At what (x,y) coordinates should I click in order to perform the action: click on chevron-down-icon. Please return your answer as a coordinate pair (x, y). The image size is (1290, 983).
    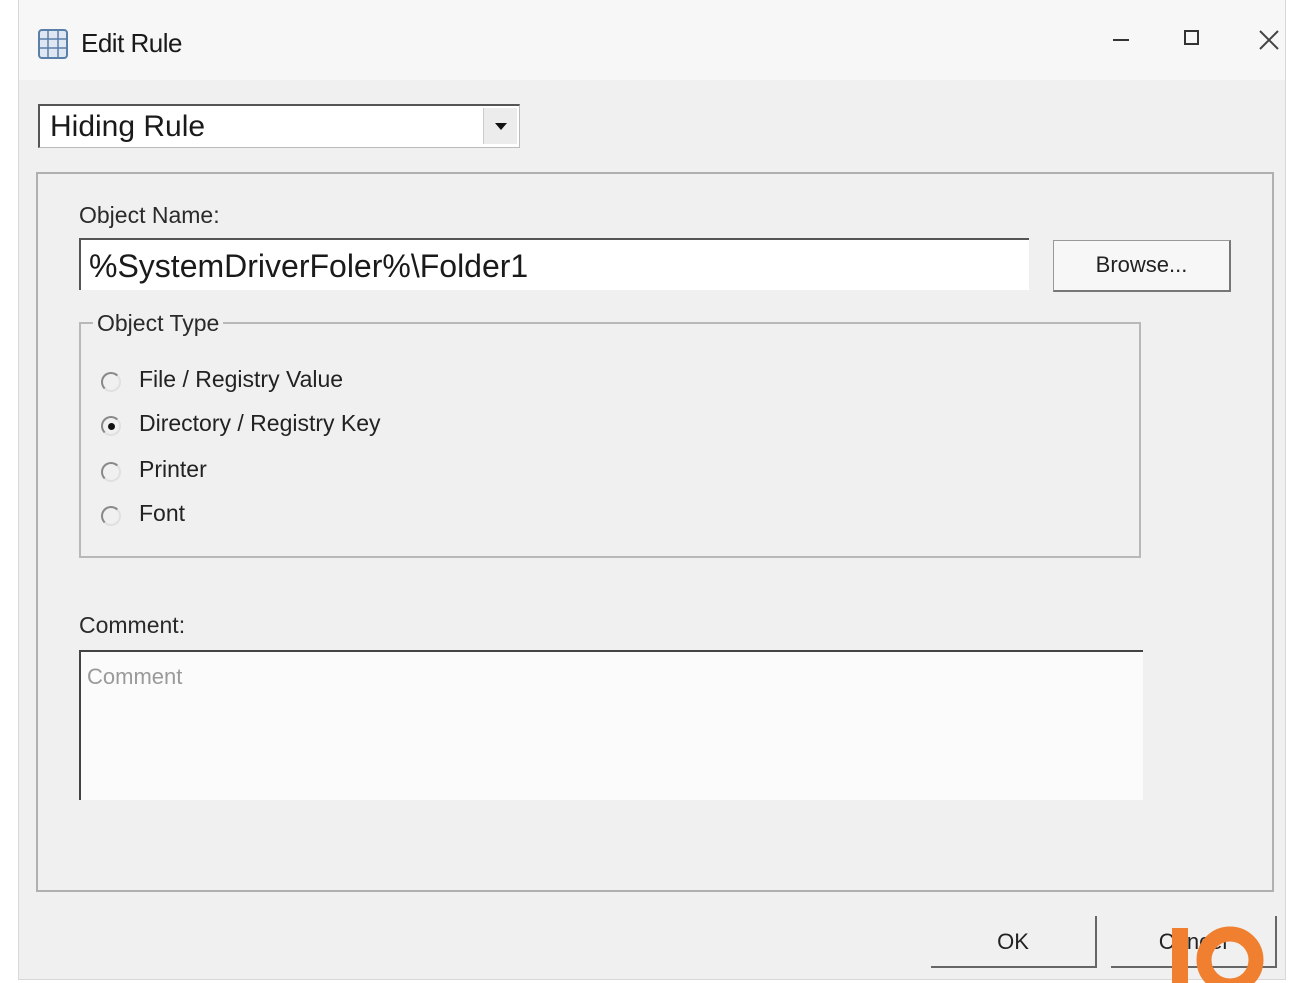
    Looking at the image, I should click on (500, 126).